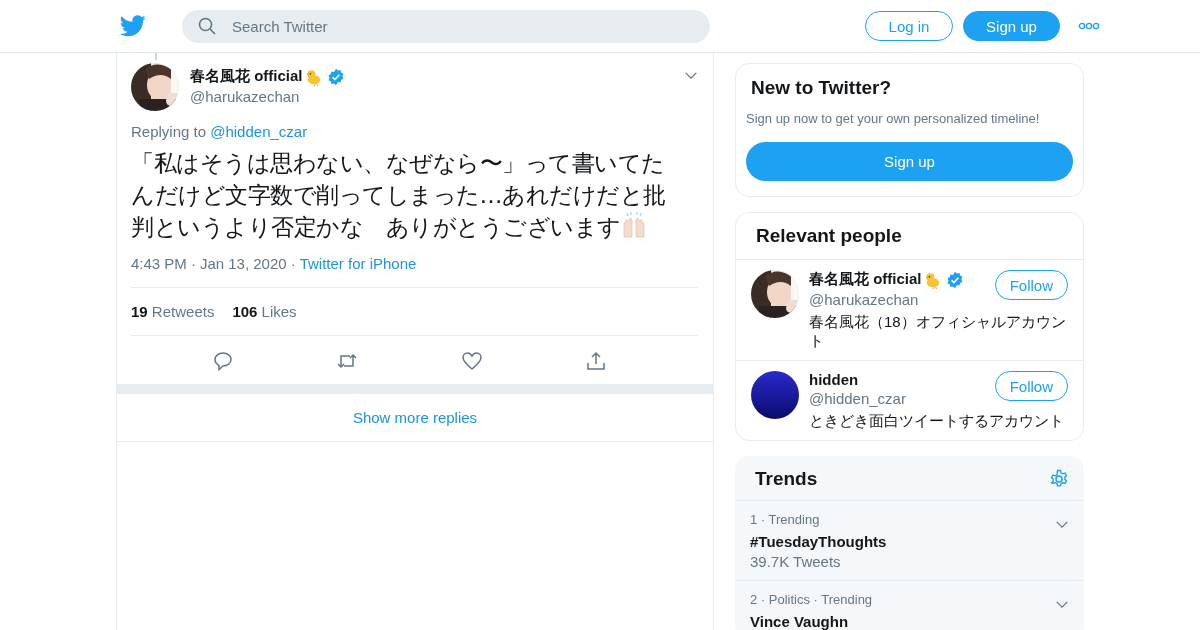 This screenshot has height=630, width=1200. I want to click on tweet-date: Jan 13, 2020, so click(243, 263).